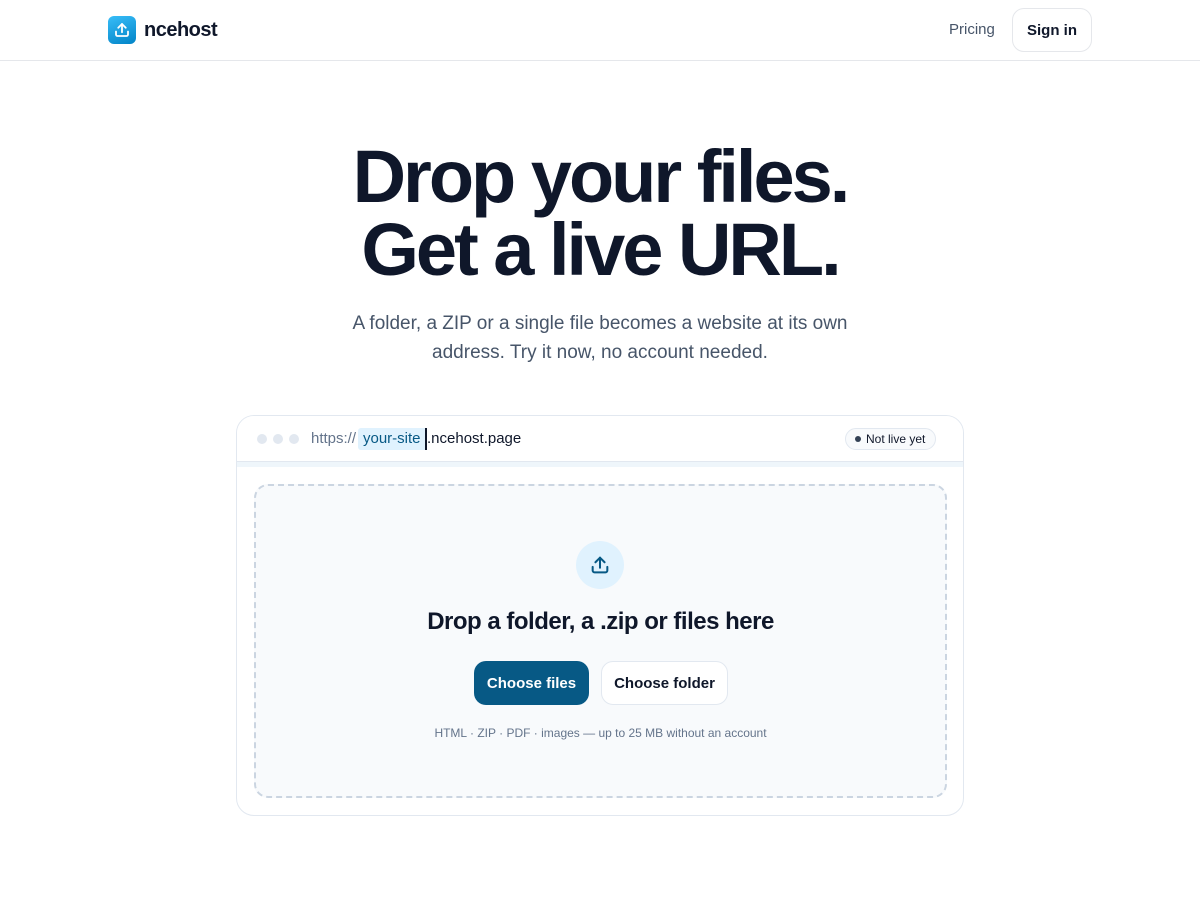  Describe the element at coordinates (1052, 30) in the screenshot. I see `sign-in-button: Sign in` at that location.